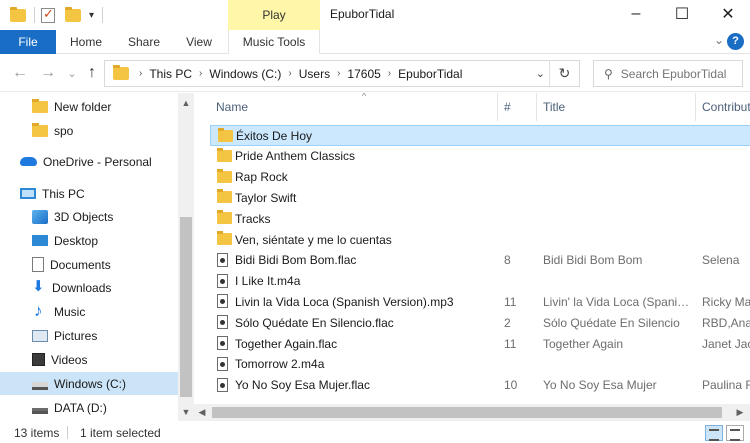 The image size is (750, 443). I want to click on nav-item-label: Desktop, so click(76, 240).